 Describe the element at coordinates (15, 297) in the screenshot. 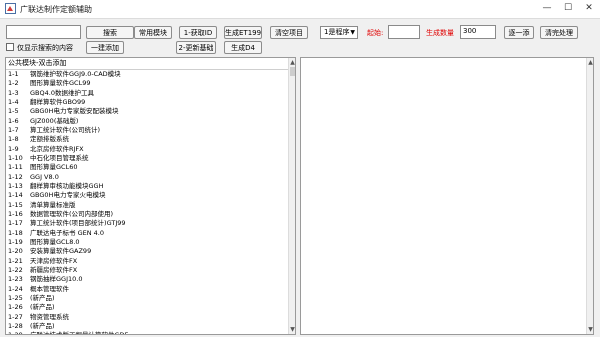

I see `list-item-number: 1-25` at that location.